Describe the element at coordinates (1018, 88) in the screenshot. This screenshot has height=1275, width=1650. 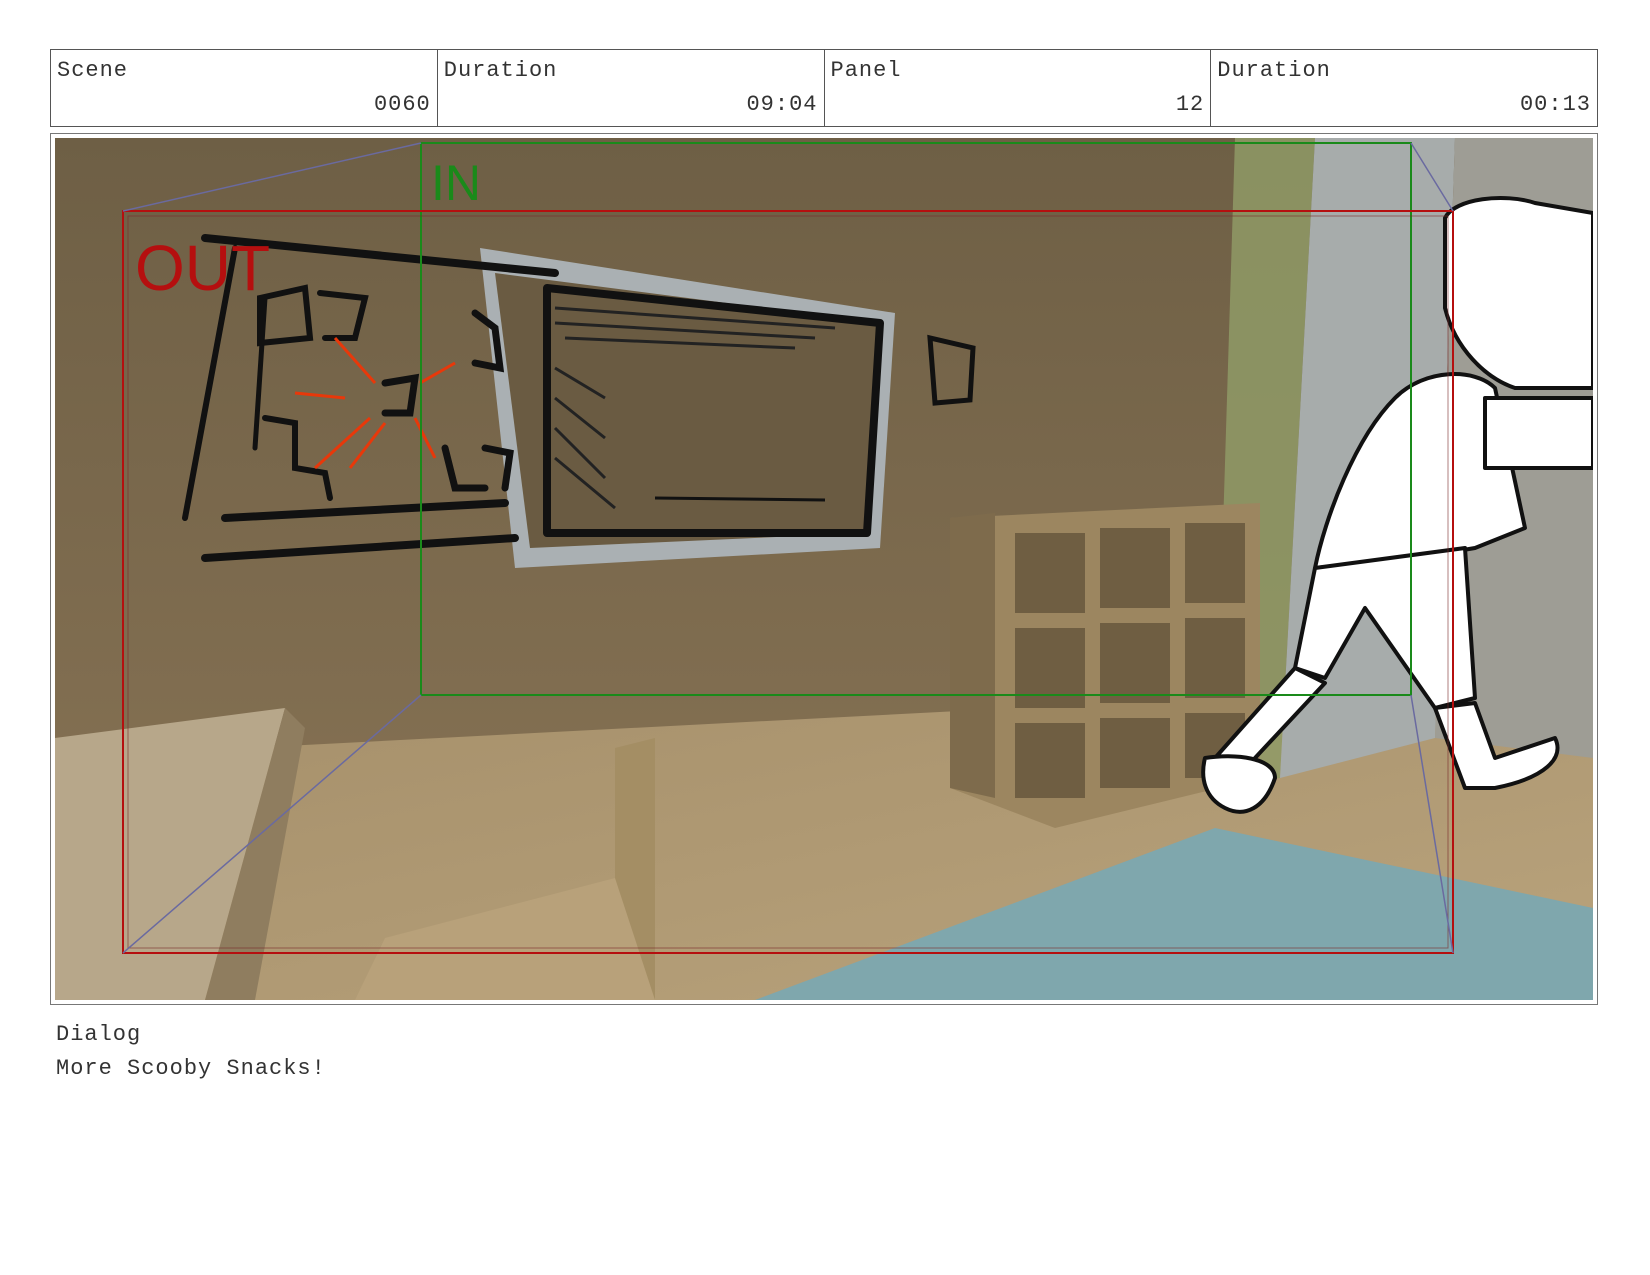
I see `panel-cell: Panel 12` at that location.